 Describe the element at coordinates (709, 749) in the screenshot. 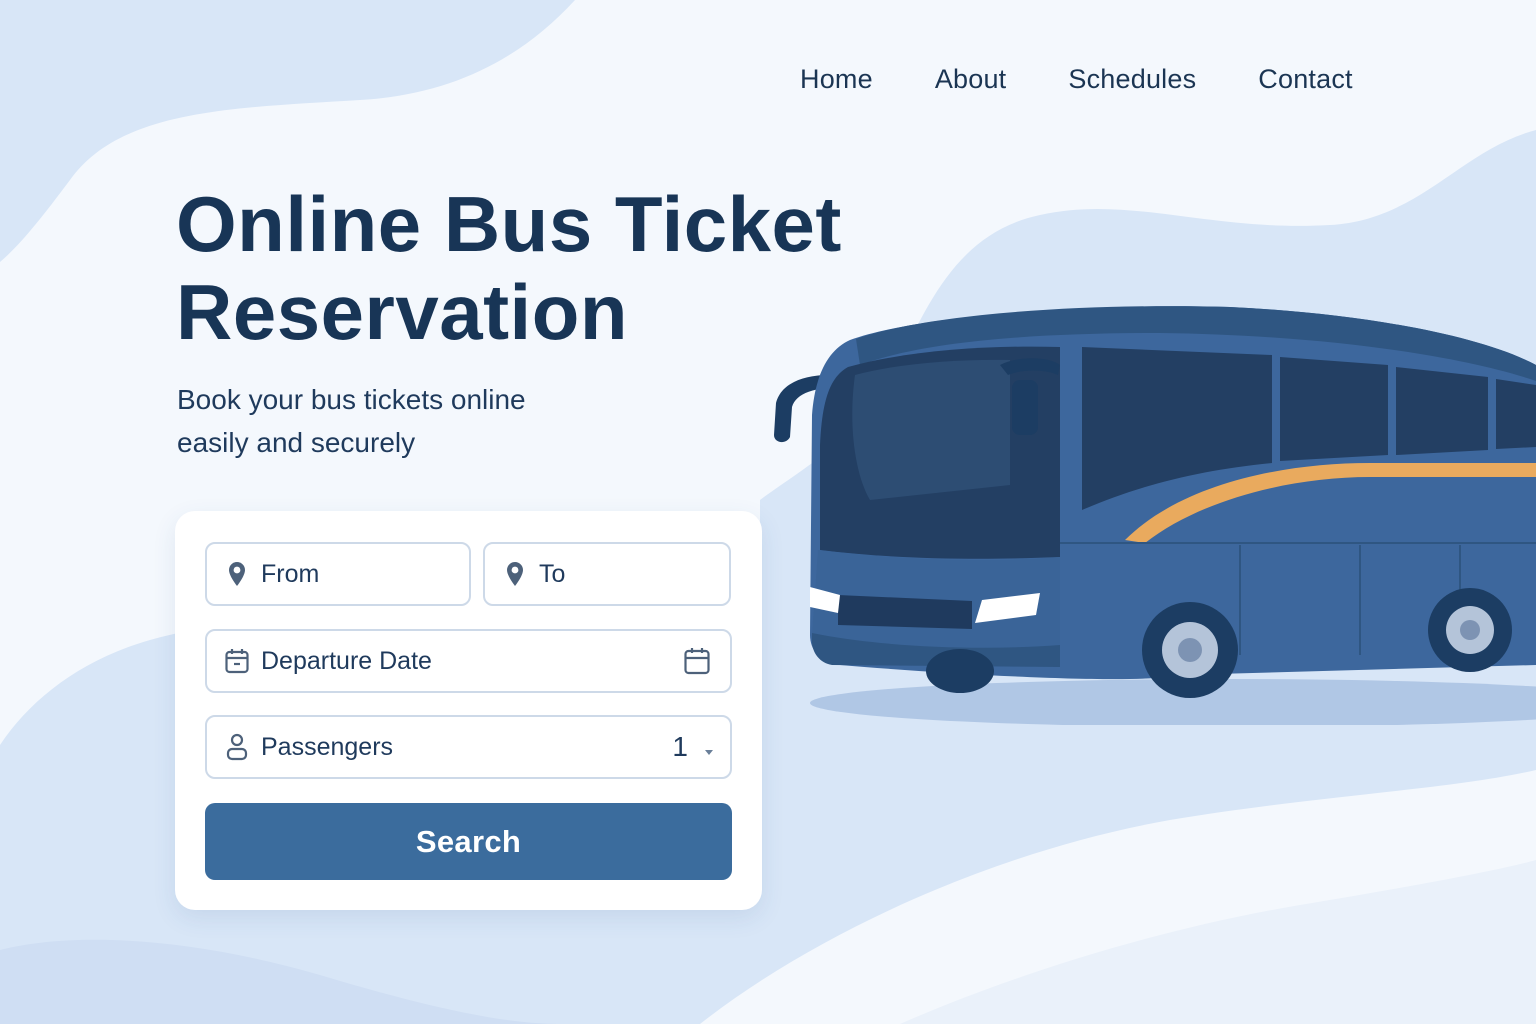

I see `chevron-down-icon` at that location.